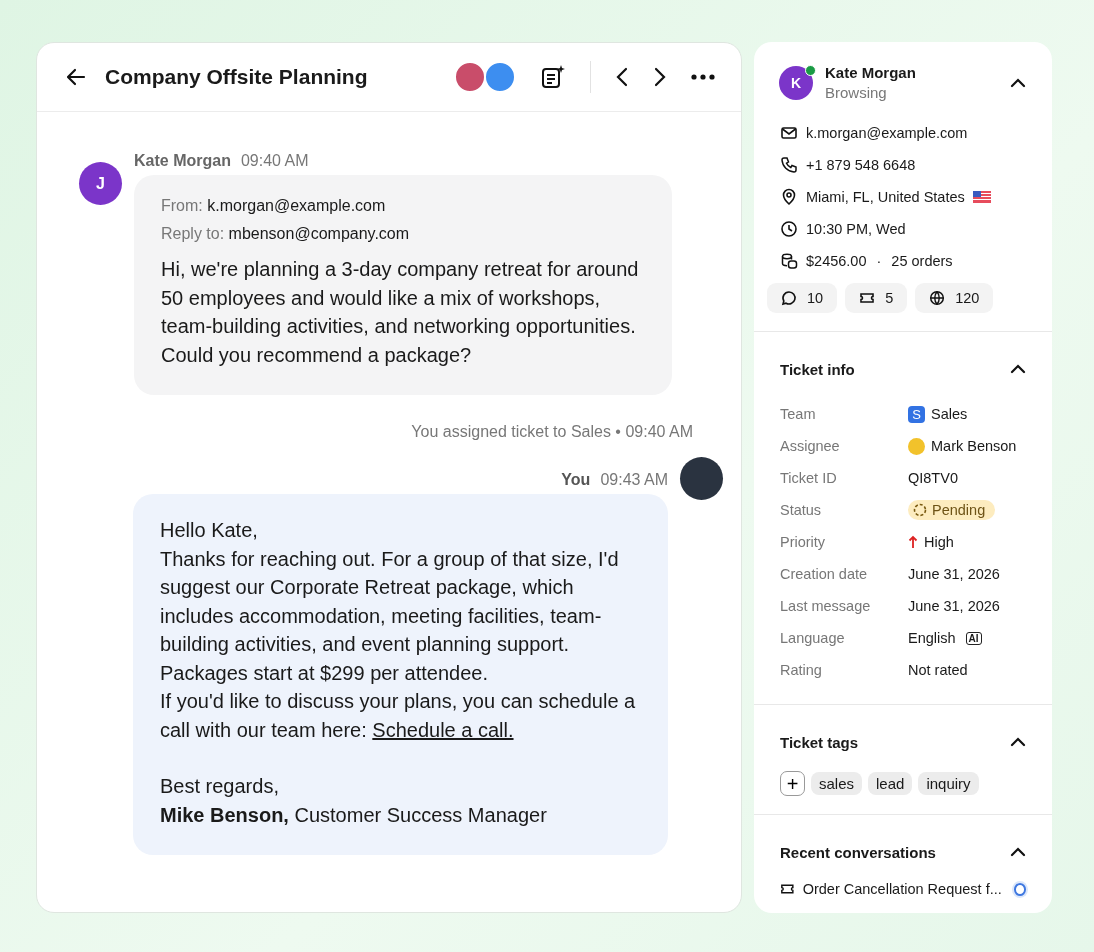 This screenshot has height=952, width=1094. What do you see at coordinates (789, 229) in the screenshot?
I see `clock-icon` at bounding box center [789, 229].